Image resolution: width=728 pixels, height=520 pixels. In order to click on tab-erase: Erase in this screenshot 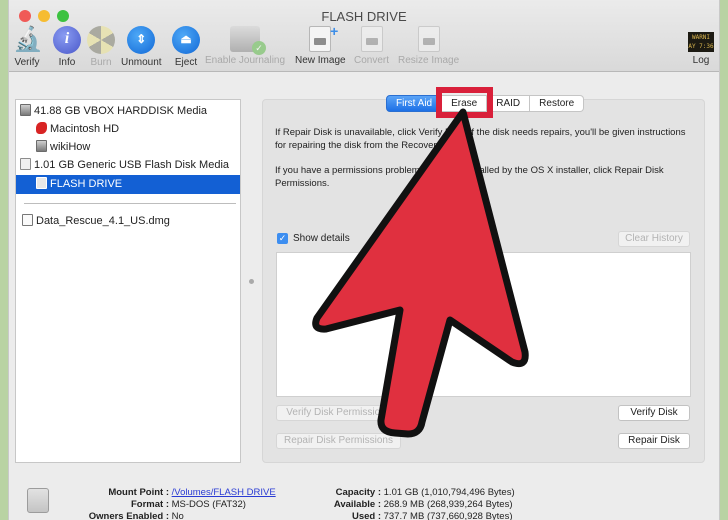, I will do `click(465, 103)`.